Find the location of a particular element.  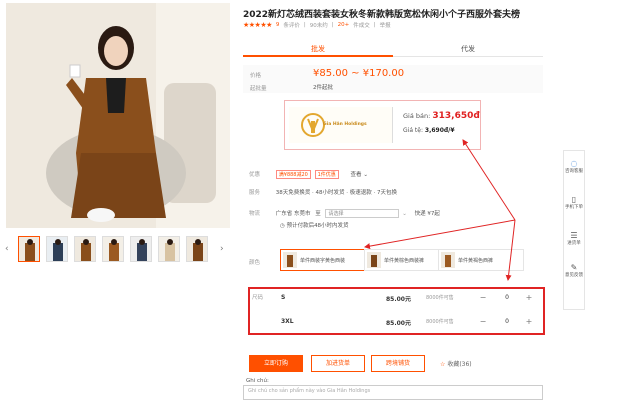

star-icon: ☆ is located at coordinates (443, 364).